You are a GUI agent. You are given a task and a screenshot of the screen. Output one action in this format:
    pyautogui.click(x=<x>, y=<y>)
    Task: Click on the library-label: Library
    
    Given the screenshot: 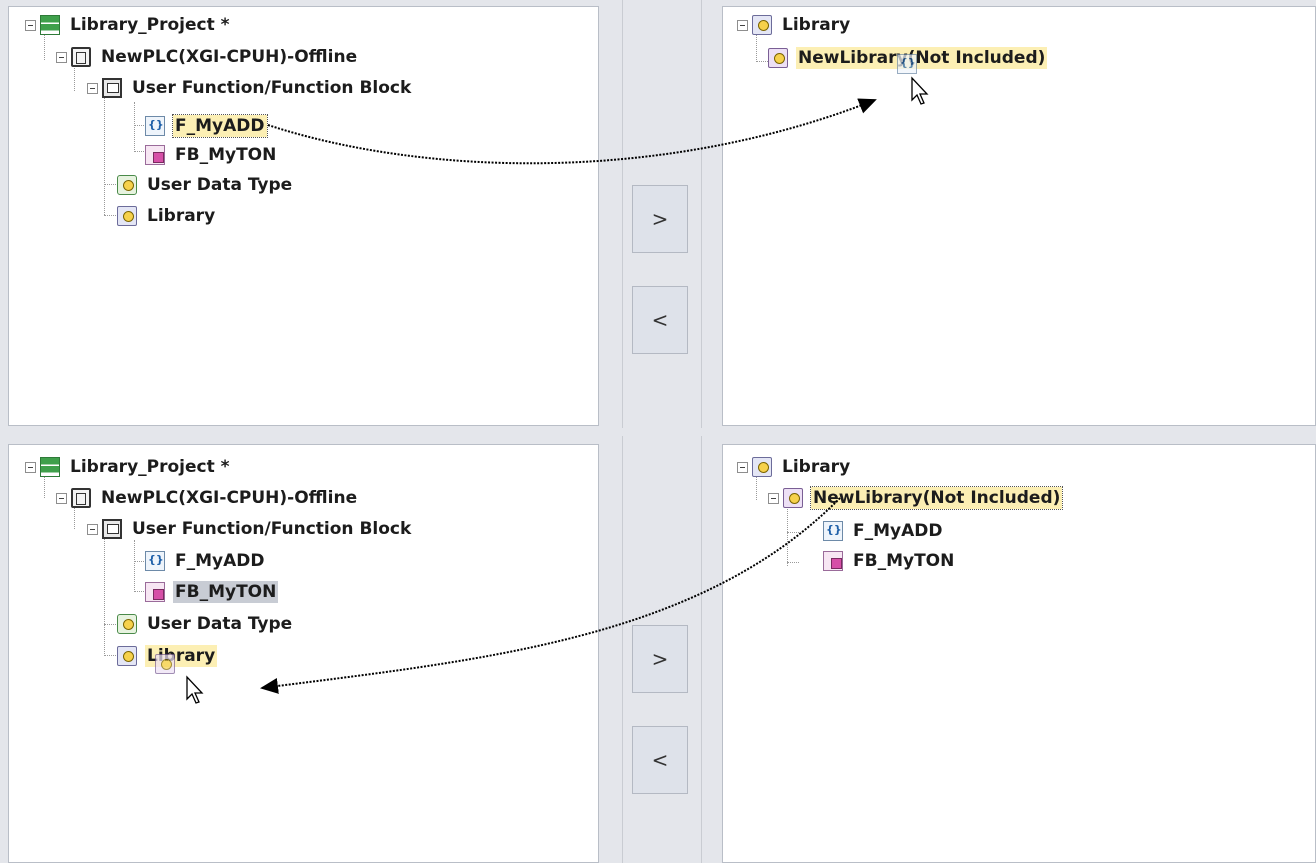 What is the action you would take?
    pyautogui.click(x=181, y=216)
    